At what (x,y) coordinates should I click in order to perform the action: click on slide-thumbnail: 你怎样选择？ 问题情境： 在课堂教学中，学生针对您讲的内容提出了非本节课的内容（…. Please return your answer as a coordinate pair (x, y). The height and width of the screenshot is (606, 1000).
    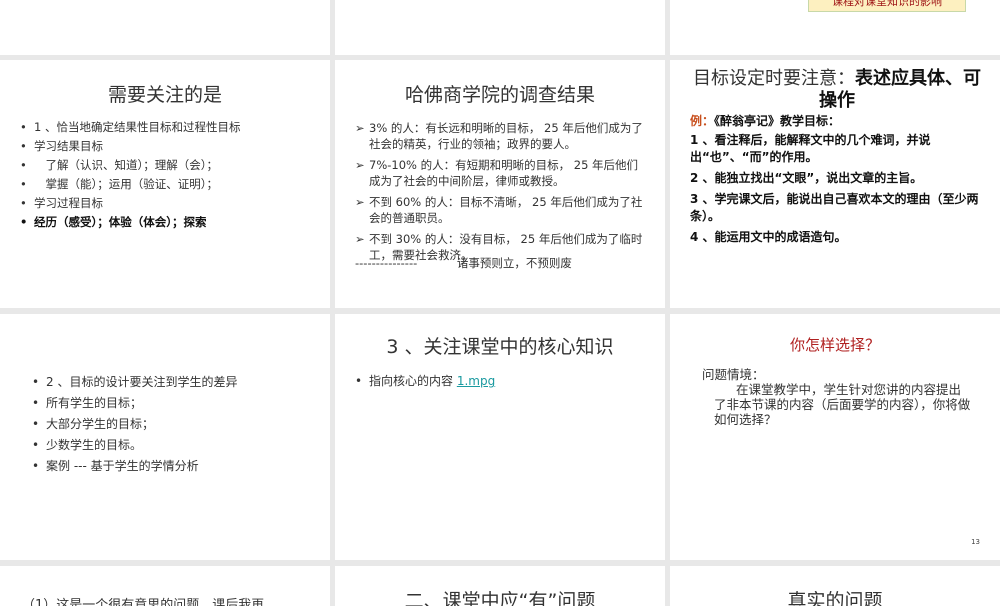
    Looking at the image, I should click on (835, 437).